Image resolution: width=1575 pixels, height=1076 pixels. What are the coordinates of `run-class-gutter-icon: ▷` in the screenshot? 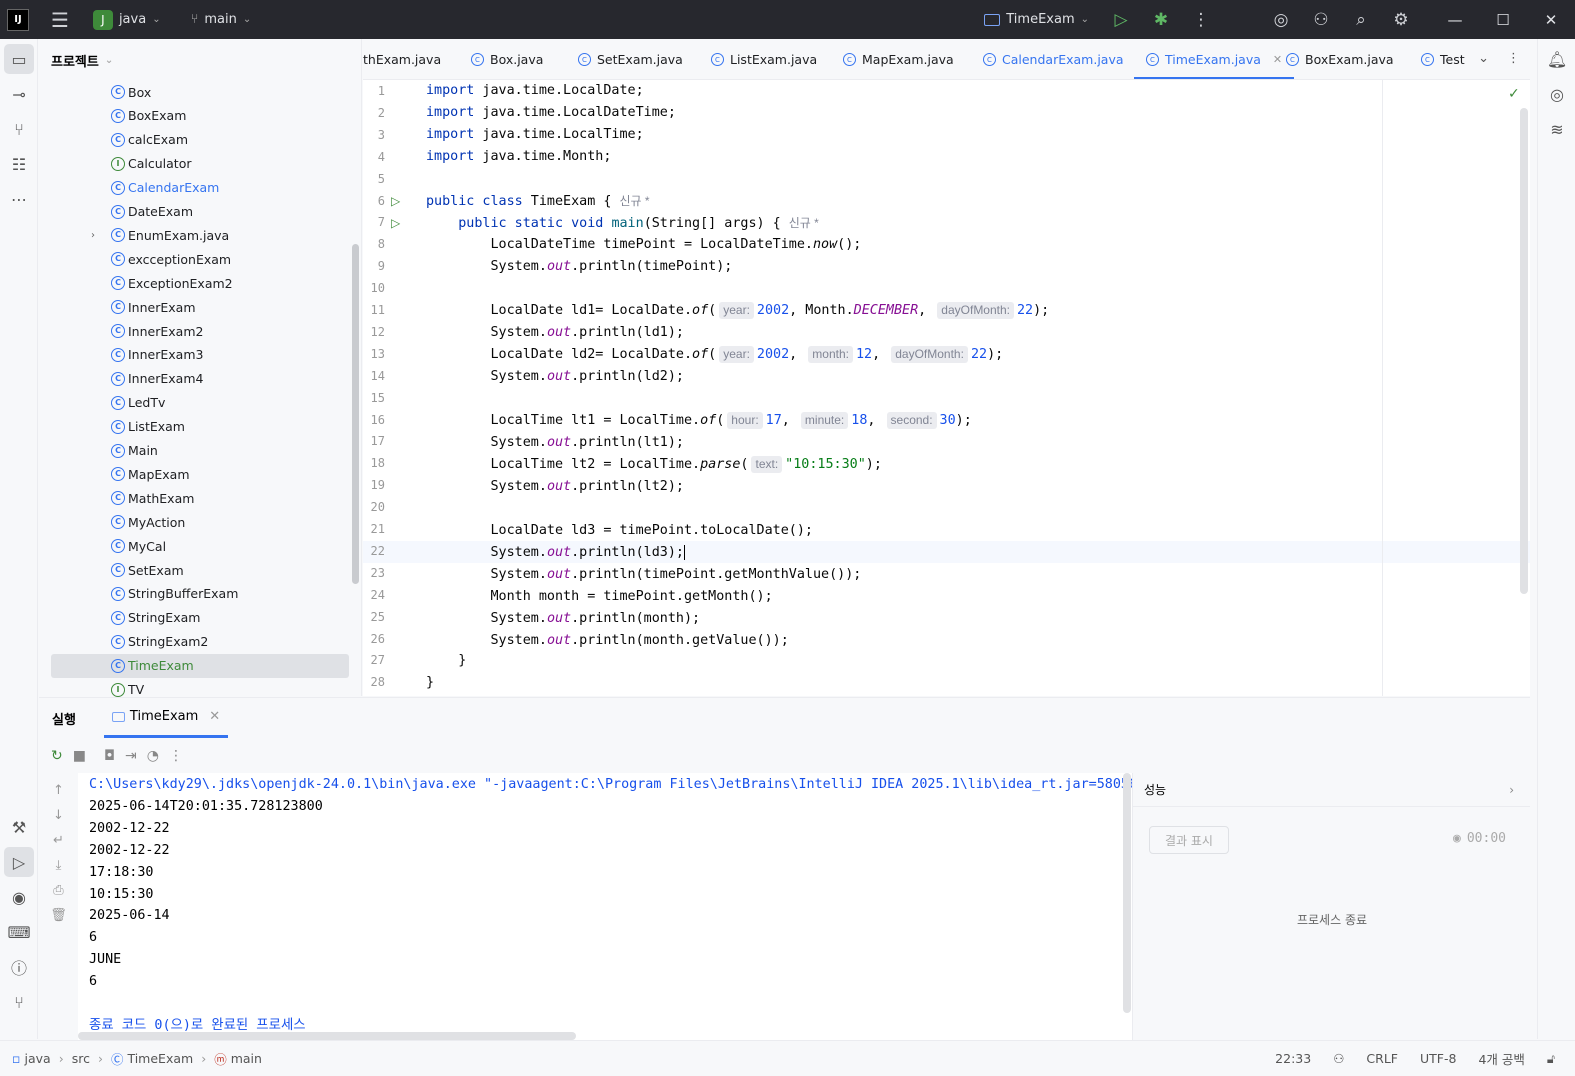 It's located at (397, 201).